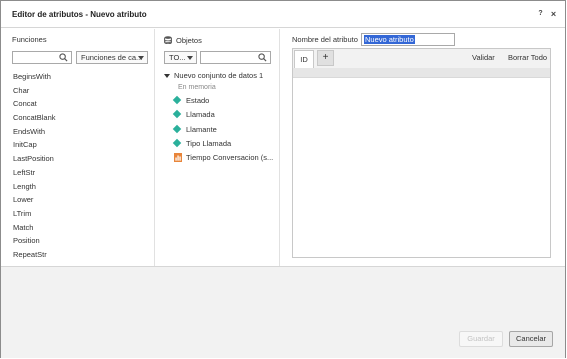 Image resolution: width=567 pixels, height=359 pixels. What do you see at coordinates (553, 14) in the screenshot?
I see `close-button: ×` at bounding box center [553, 14].